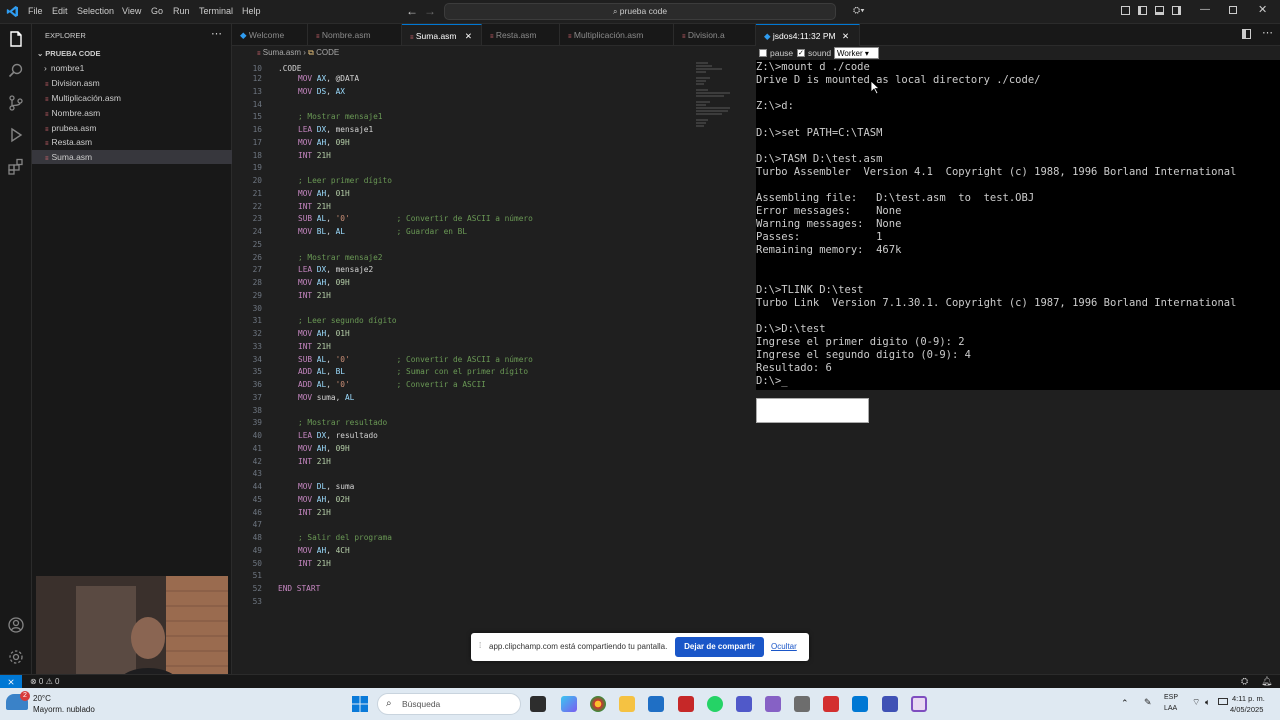 The image size is (1280, 720). I want to click on tab-welcome: ◆ Welcome, so click(270, 34).